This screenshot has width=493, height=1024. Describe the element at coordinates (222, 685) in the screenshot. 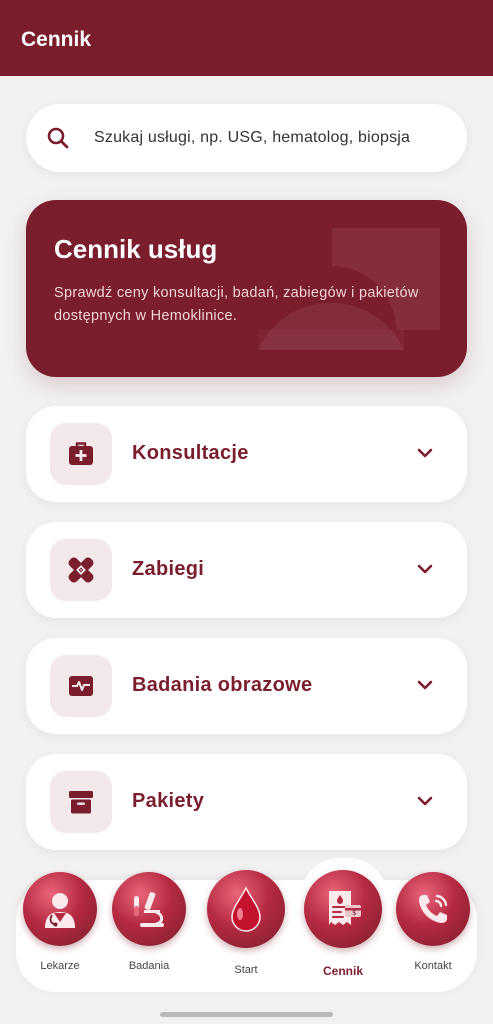

I see `category-label: Badania obrazowe` at that location.